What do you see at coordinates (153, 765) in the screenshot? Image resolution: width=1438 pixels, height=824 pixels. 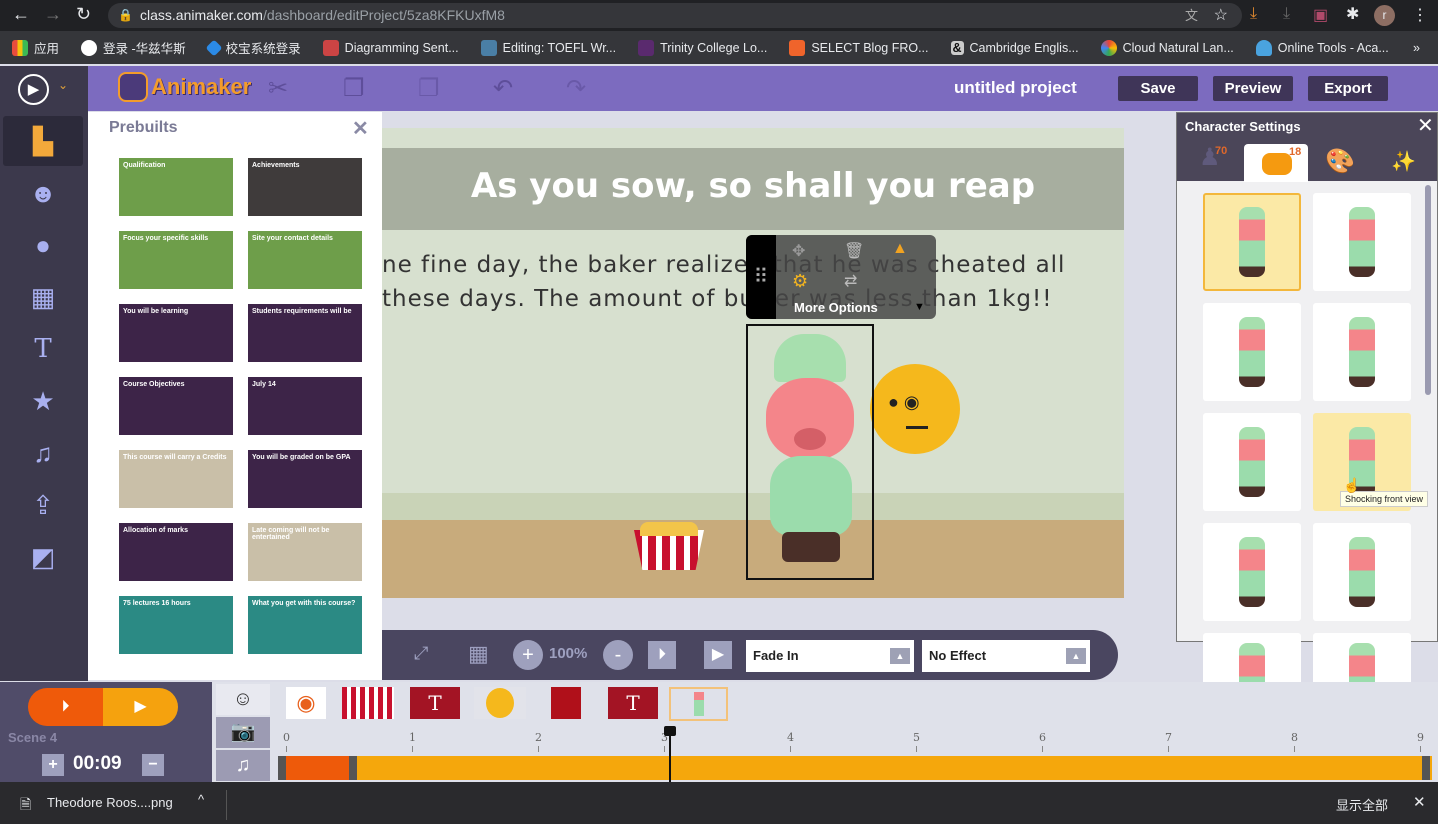 I see `reduce-duration-button: −` at bounding box center [153, 765].